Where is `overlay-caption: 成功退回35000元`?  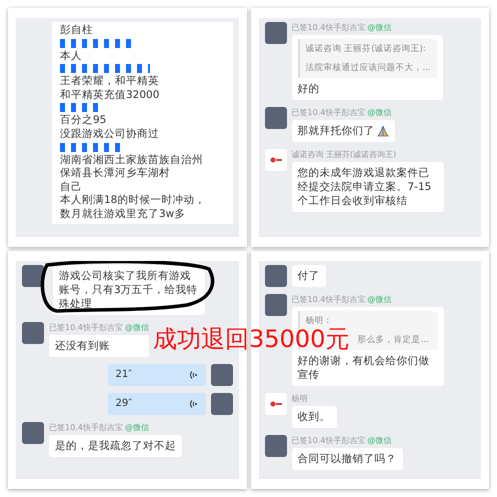 overlay-caption: 成功退回35000元 is located at coordinates (251, 339).